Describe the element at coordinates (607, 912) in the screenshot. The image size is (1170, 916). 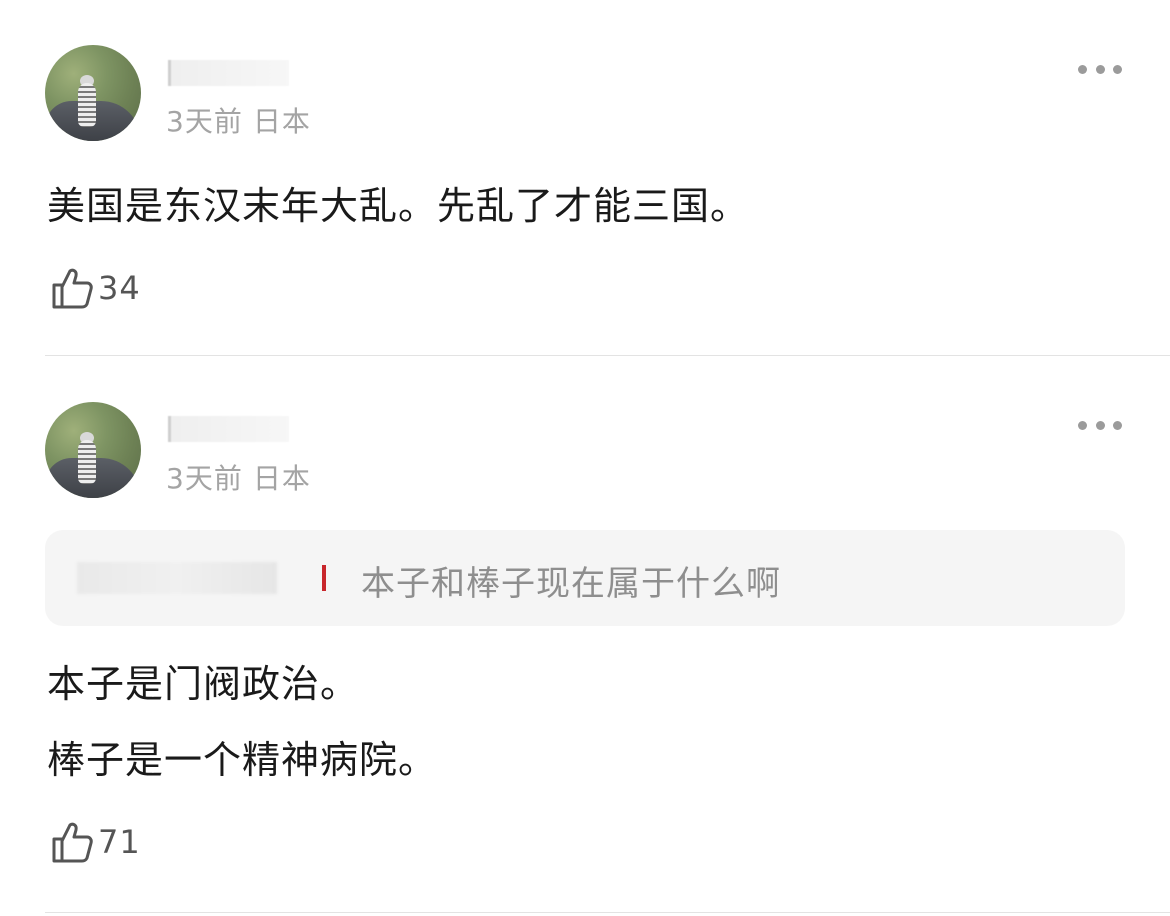
I see `divider` at that location.